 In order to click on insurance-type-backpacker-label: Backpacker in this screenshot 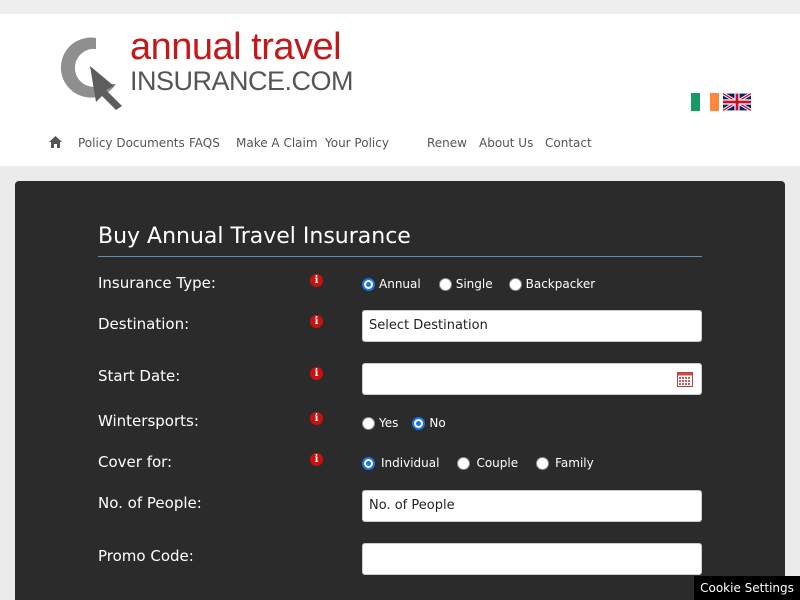, I will do `click(560, 284)`.